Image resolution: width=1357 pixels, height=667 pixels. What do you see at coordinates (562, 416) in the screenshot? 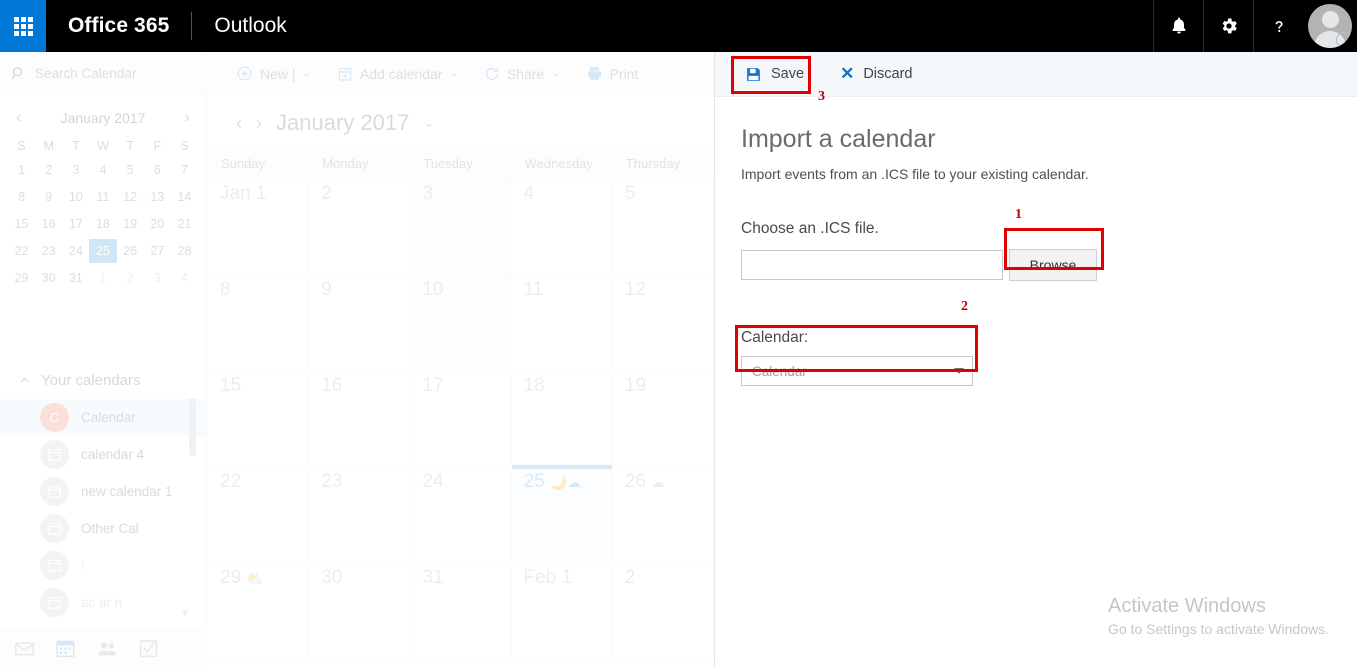
I see `calendar-day-cell: 18` at bounding box center [562, 416].